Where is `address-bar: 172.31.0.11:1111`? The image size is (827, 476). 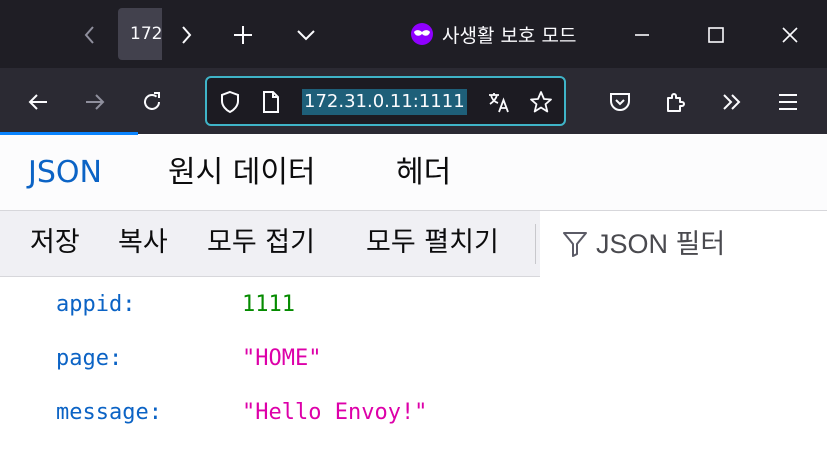
address-bar: 172.31.0.11:1111 is located at coordinates (385, 101).